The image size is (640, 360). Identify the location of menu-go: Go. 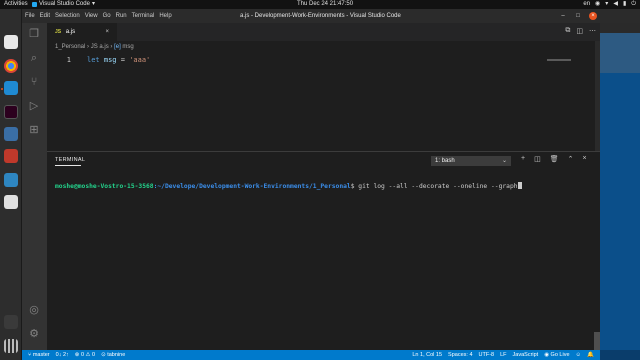
(107, 16).